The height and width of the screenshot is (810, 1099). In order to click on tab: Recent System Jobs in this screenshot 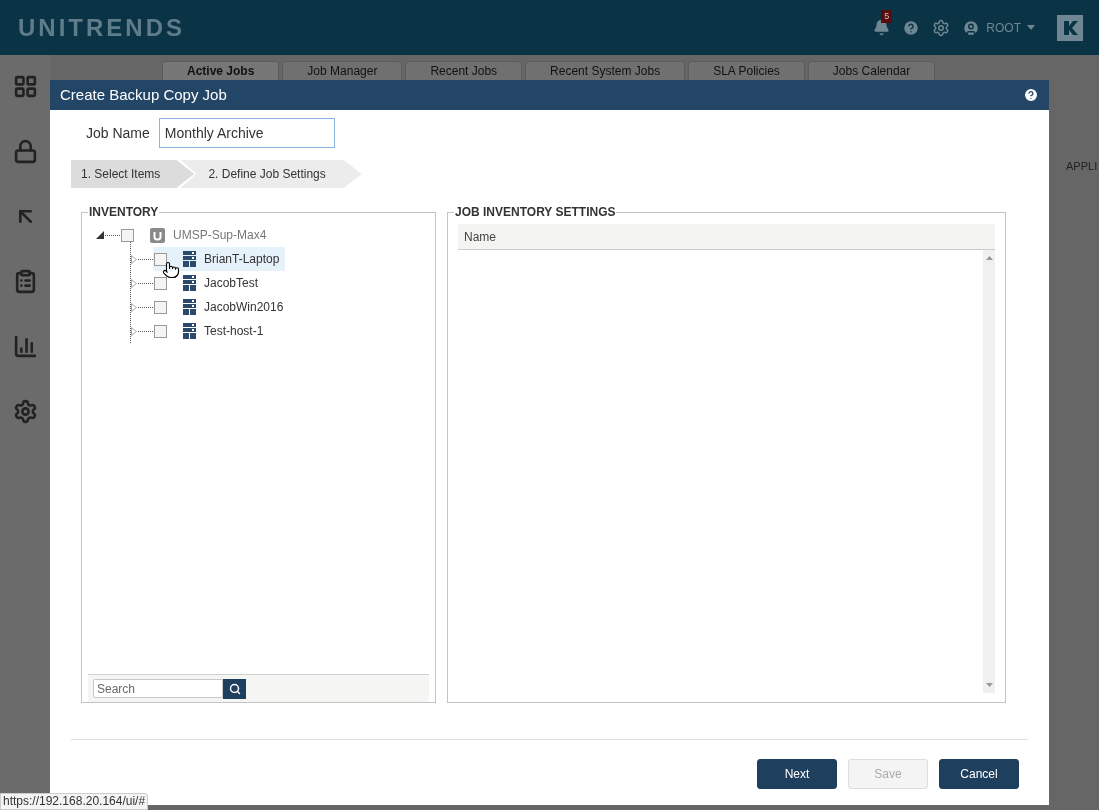, I will do `click(605, 71)`.